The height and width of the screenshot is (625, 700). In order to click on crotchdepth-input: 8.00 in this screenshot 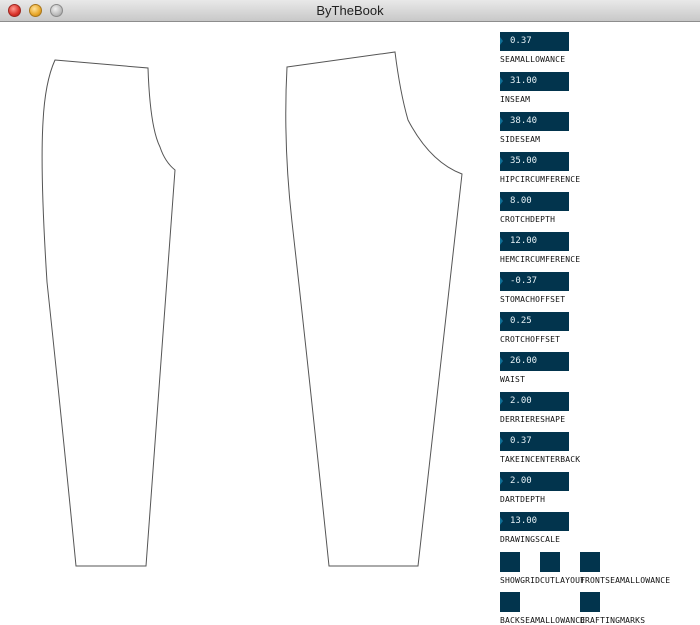, I will do `click(534, 201)`.